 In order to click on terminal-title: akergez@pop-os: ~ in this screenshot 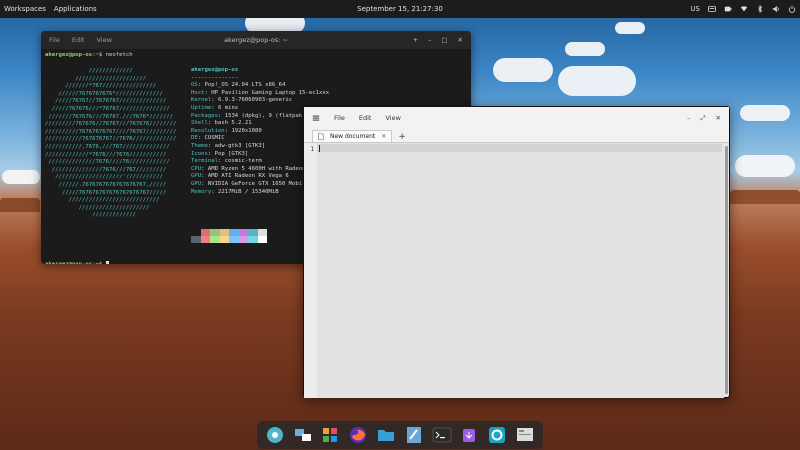, I will do `click(256, 40)`.